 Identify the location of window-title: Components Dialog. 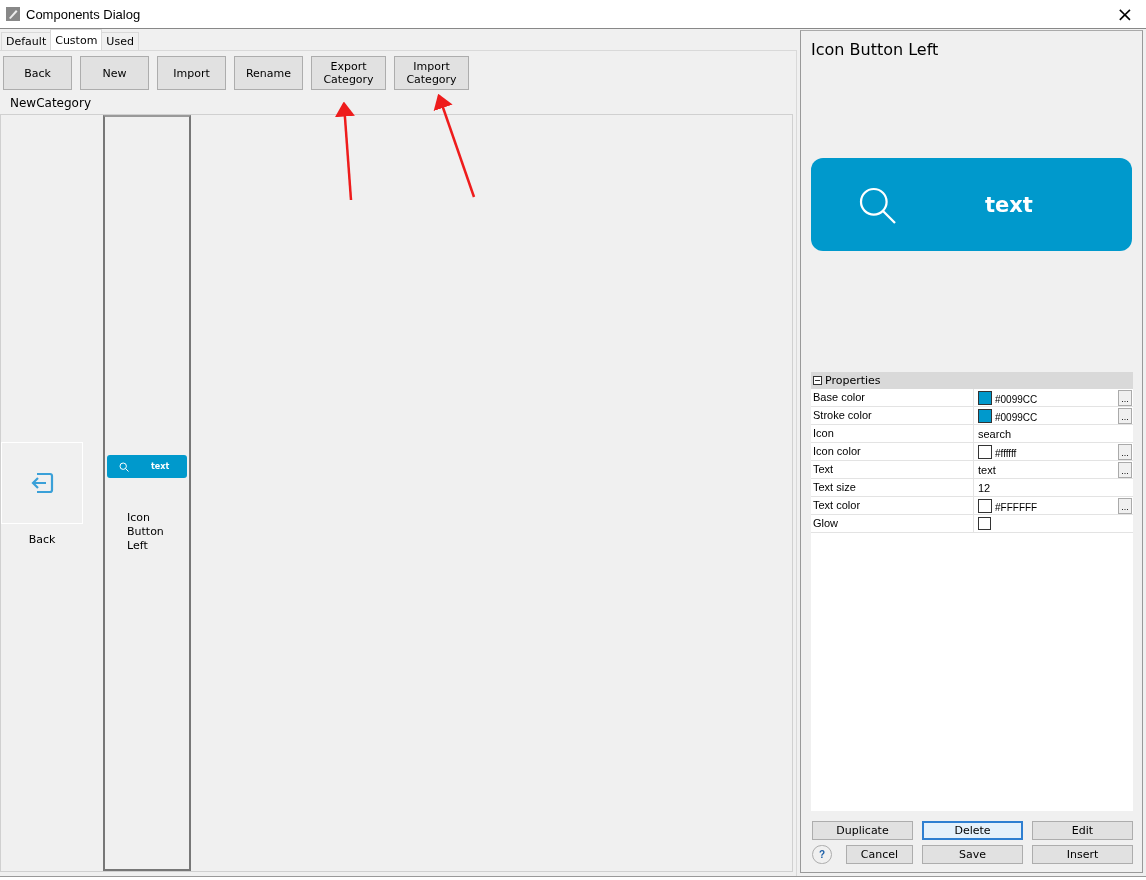
(83, 14).